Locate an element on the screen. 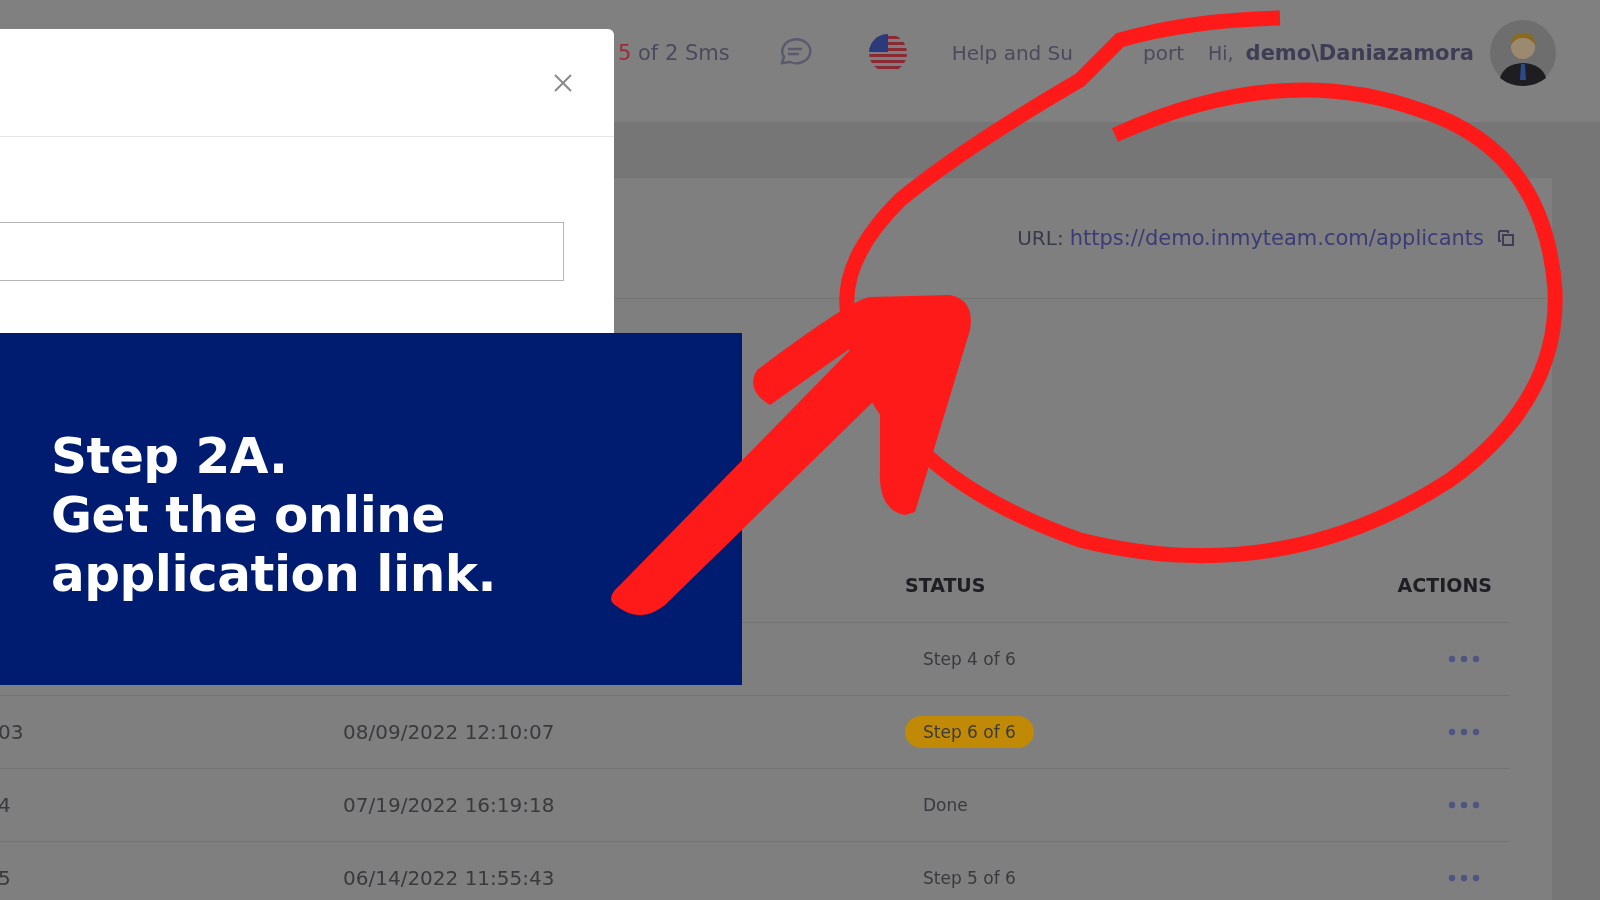 The image size is (1600, 900). table-cell: 08/09/2022 12:10:07 is located at coordinates (449, 732).